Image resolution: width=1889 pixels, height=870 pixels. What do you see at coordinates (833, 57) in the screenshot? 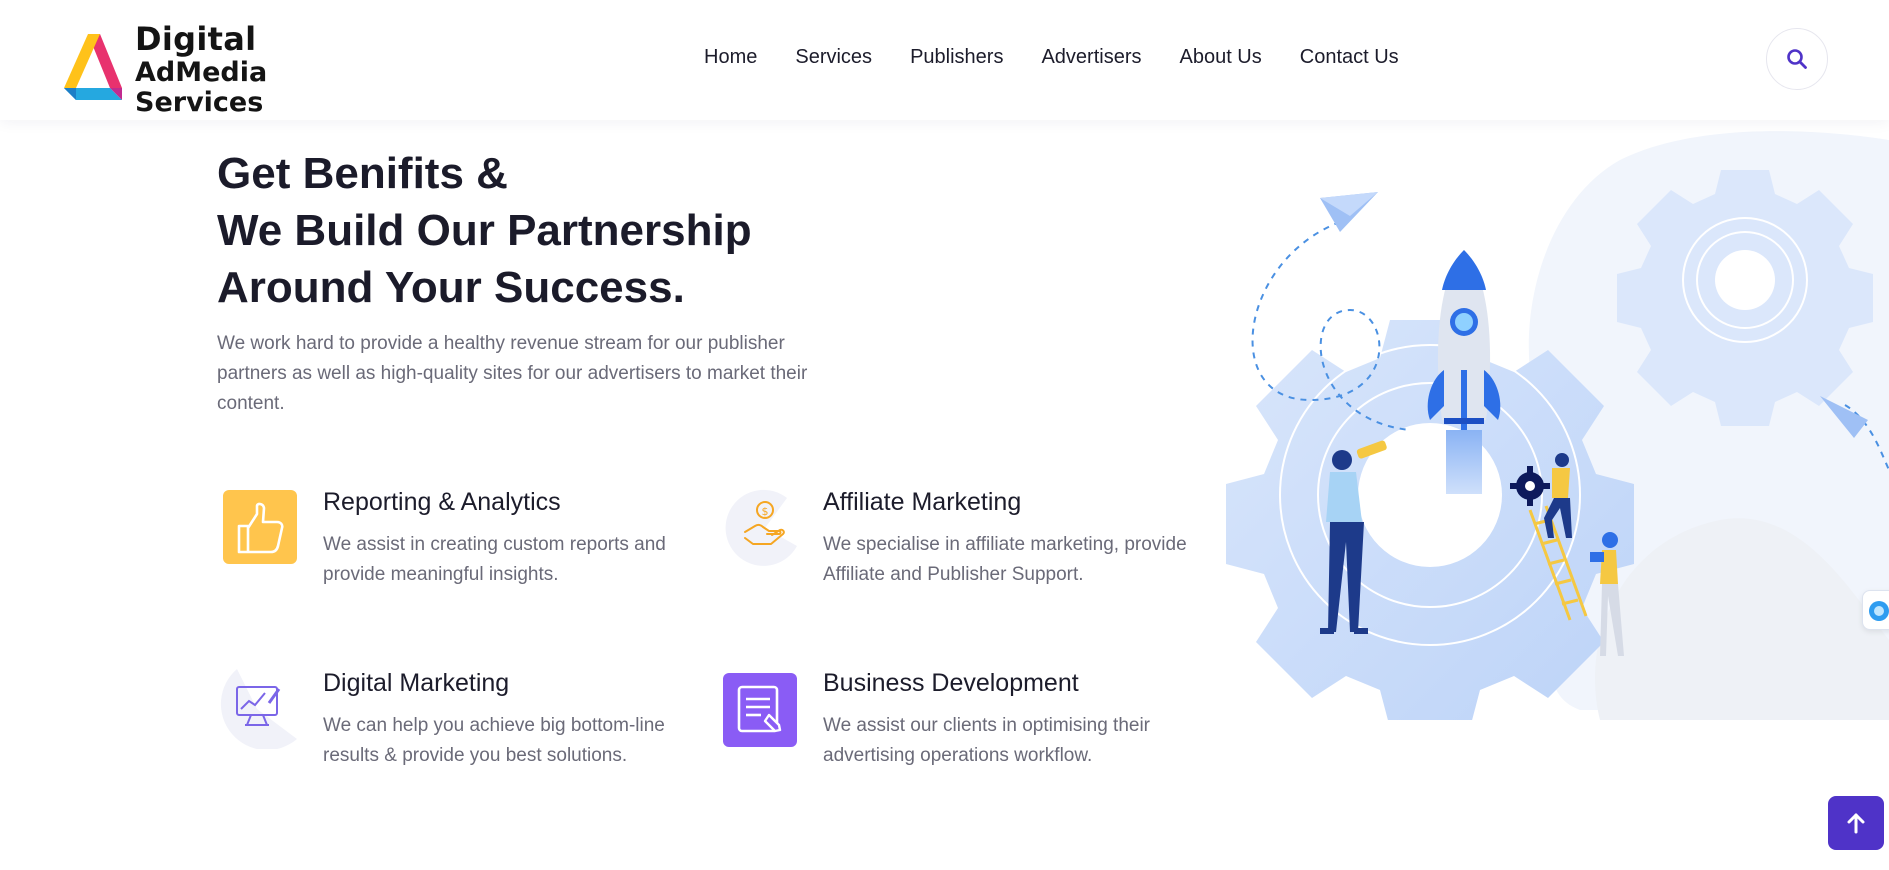
I see `nav-services: Services` at bounding box center [833, 57].